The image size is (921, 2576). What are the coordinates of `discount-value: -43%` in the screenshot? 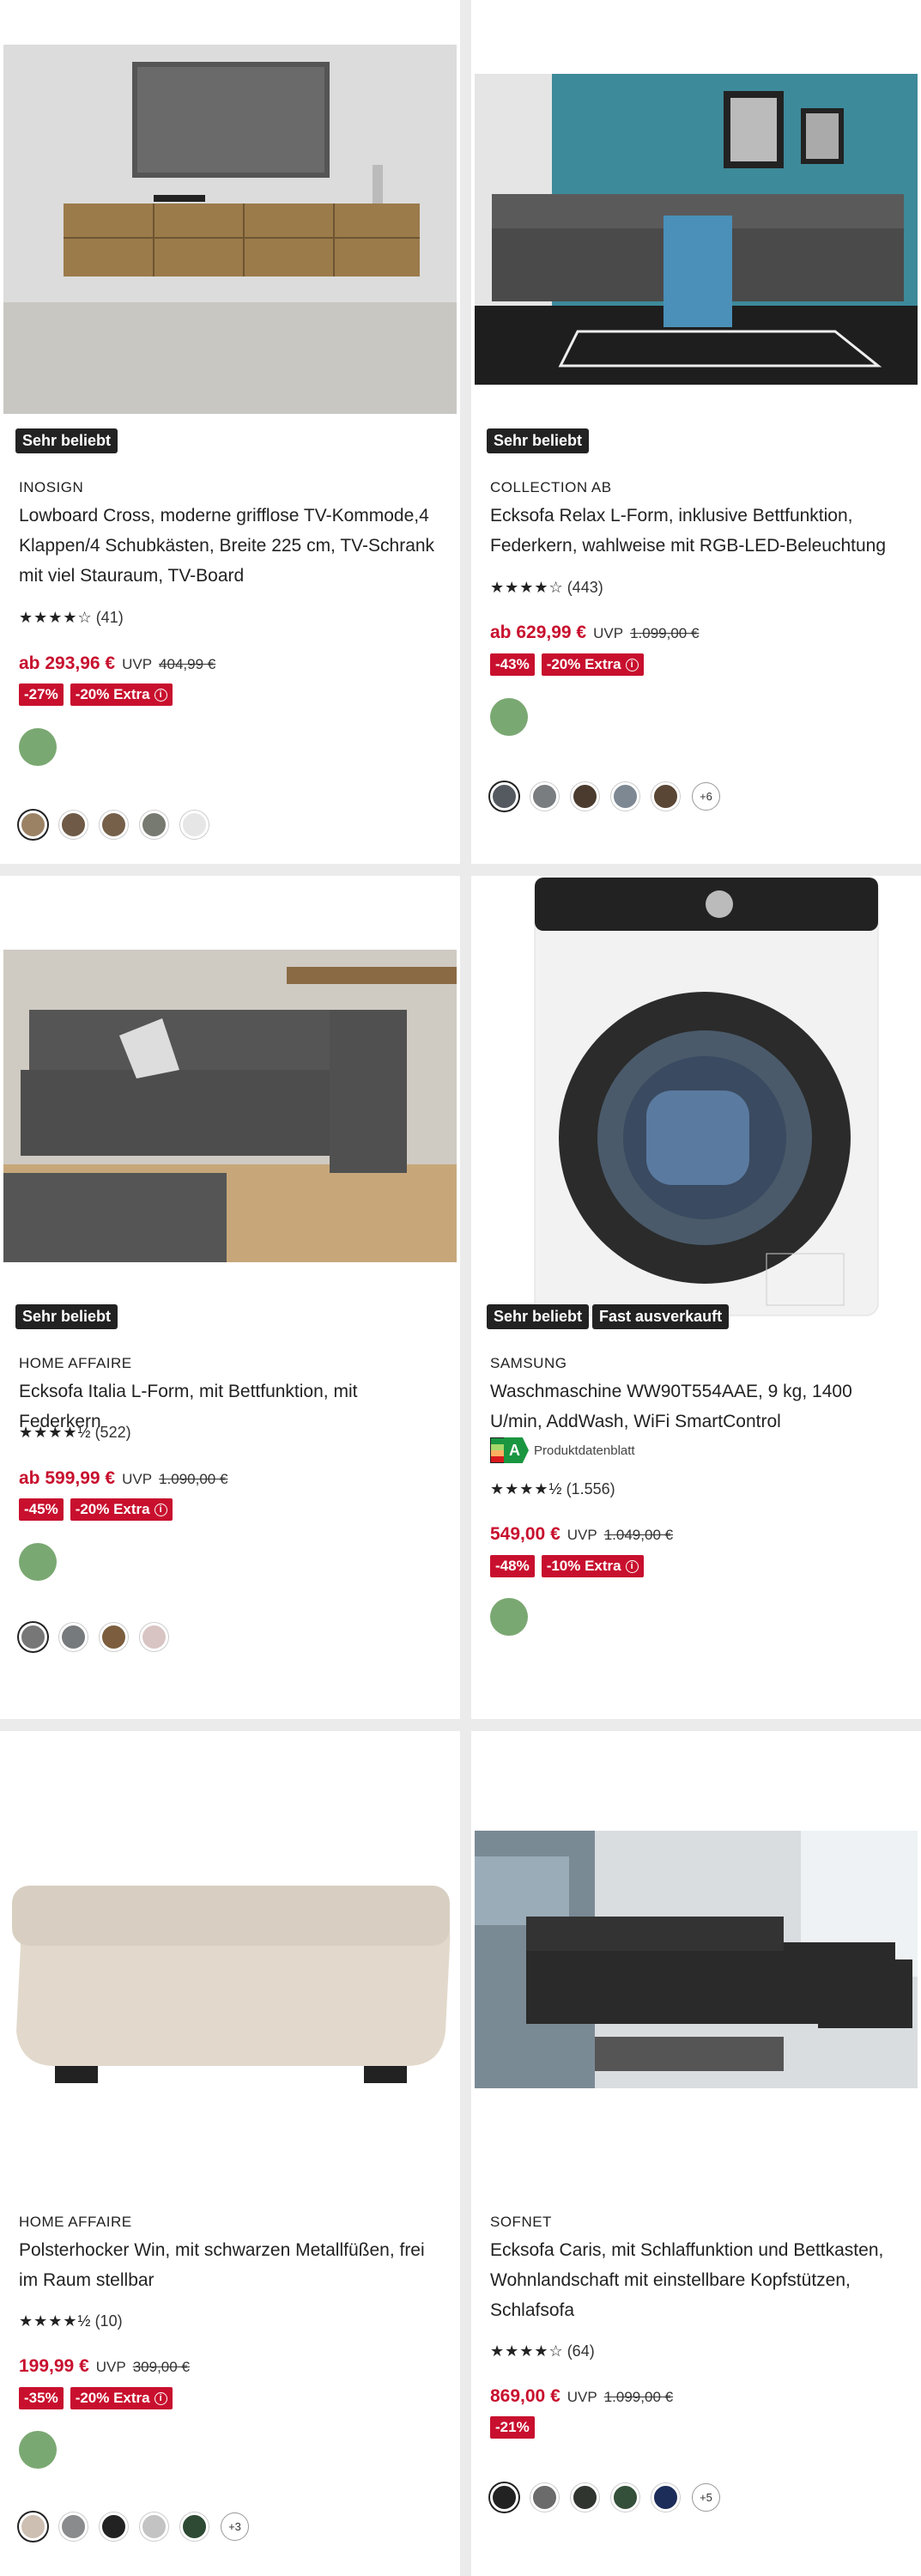 It's located at (512, 664).